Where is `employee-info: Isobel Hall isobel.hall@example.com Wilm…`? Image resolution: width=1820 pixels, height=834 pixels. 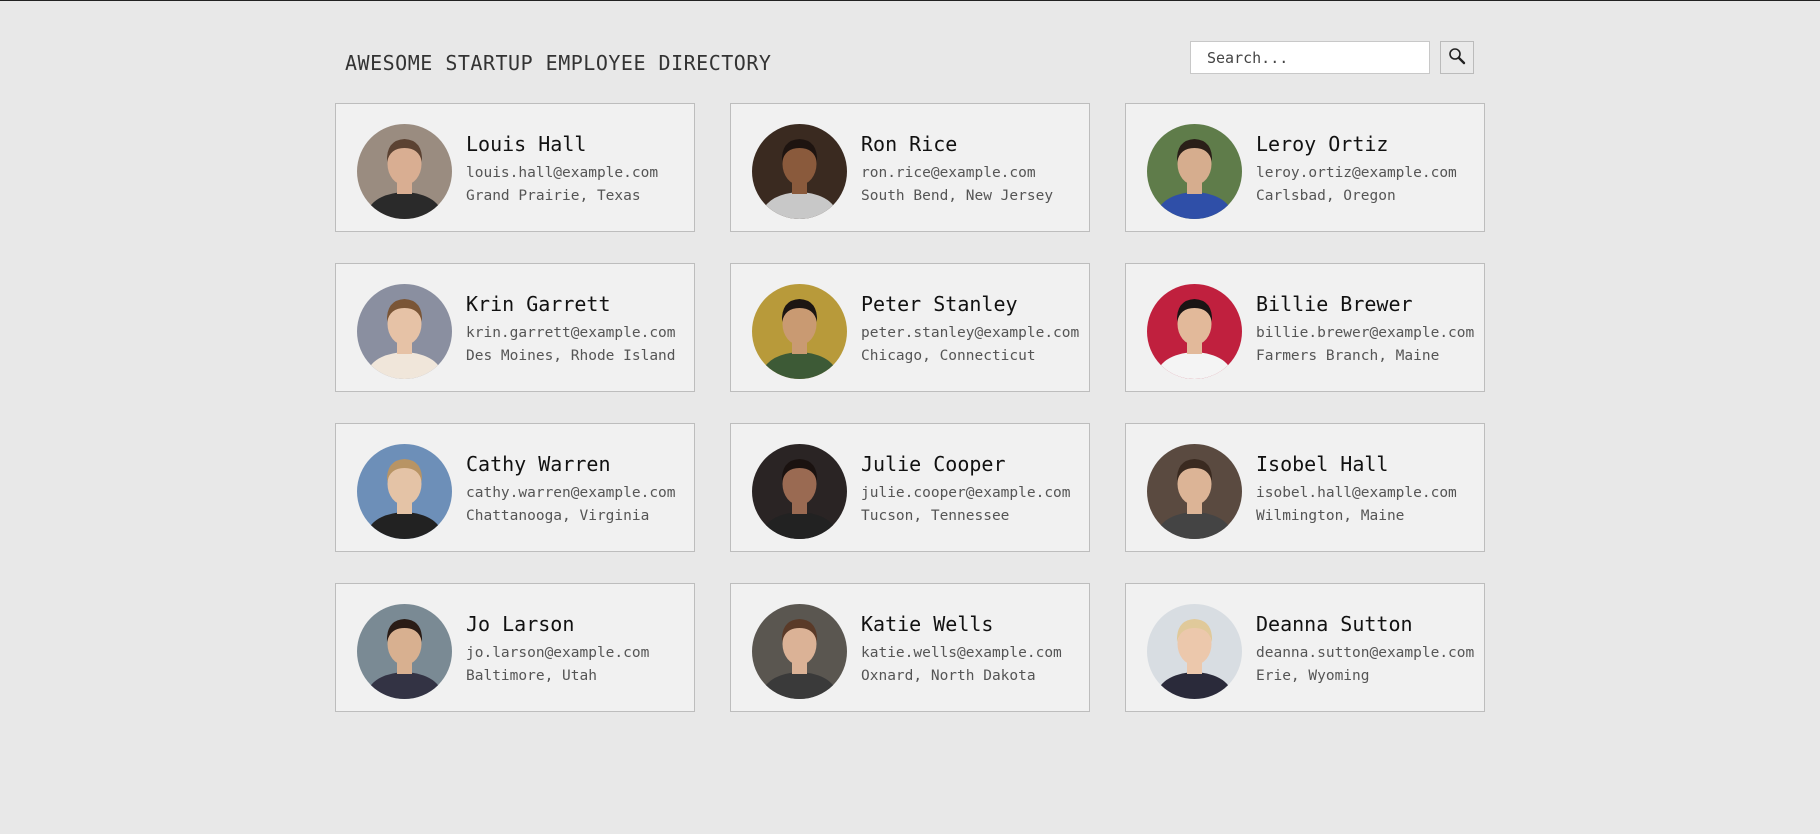
employee-info: Isobel Hall isobel.hall@example.com Wilm… is located at coordinates (1356, 490).